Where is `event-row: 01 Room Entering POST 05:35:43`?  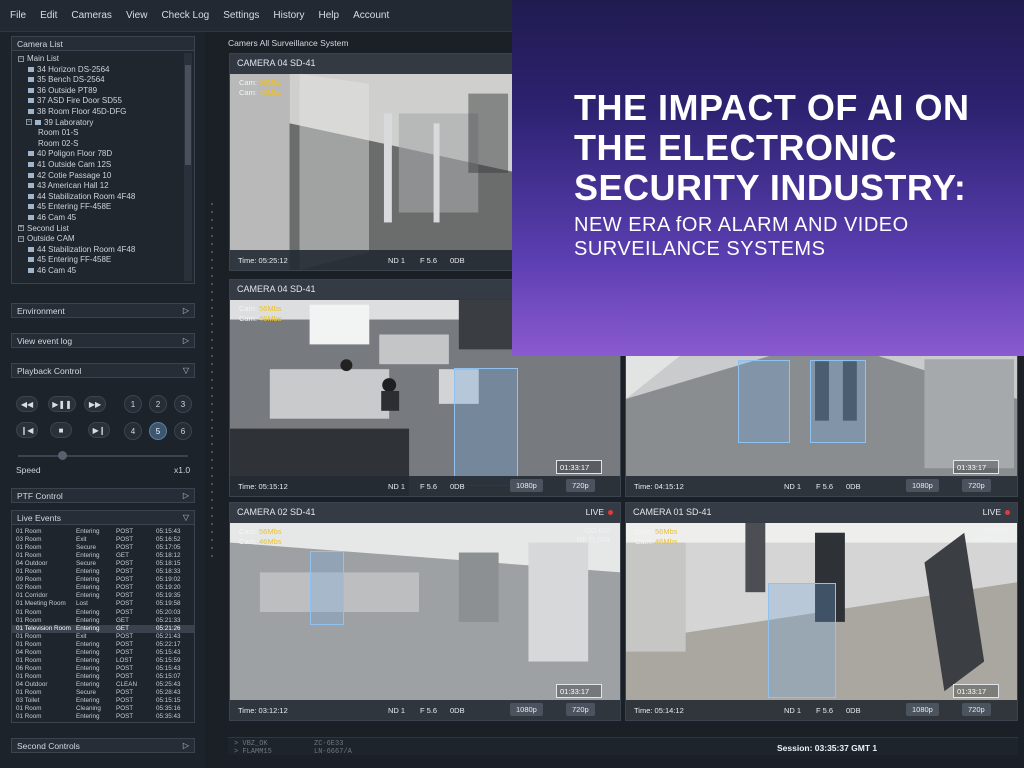 event-row: 01 Room Entering POST 05:35:43 is located at coordinates (103, 717).